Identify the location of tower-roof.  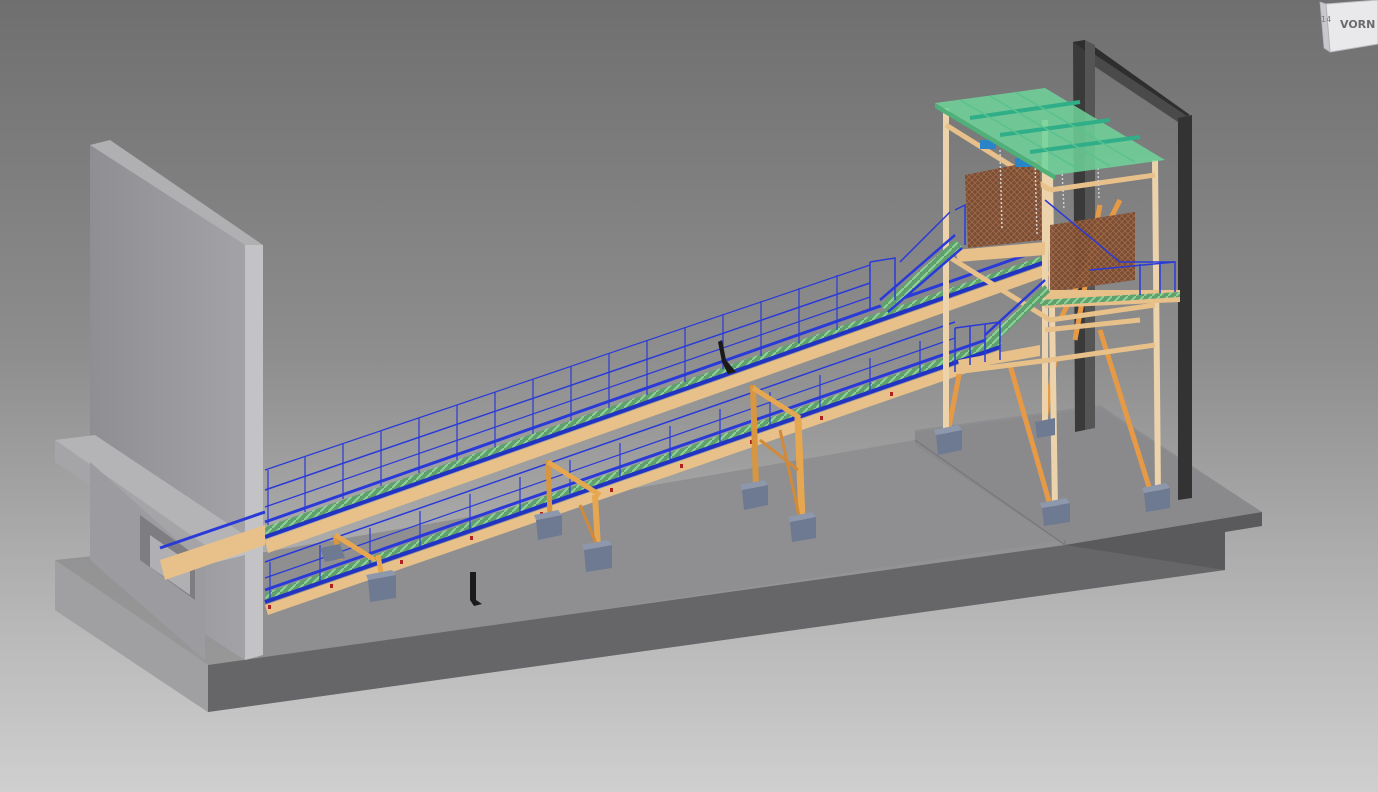
(1050, 134).